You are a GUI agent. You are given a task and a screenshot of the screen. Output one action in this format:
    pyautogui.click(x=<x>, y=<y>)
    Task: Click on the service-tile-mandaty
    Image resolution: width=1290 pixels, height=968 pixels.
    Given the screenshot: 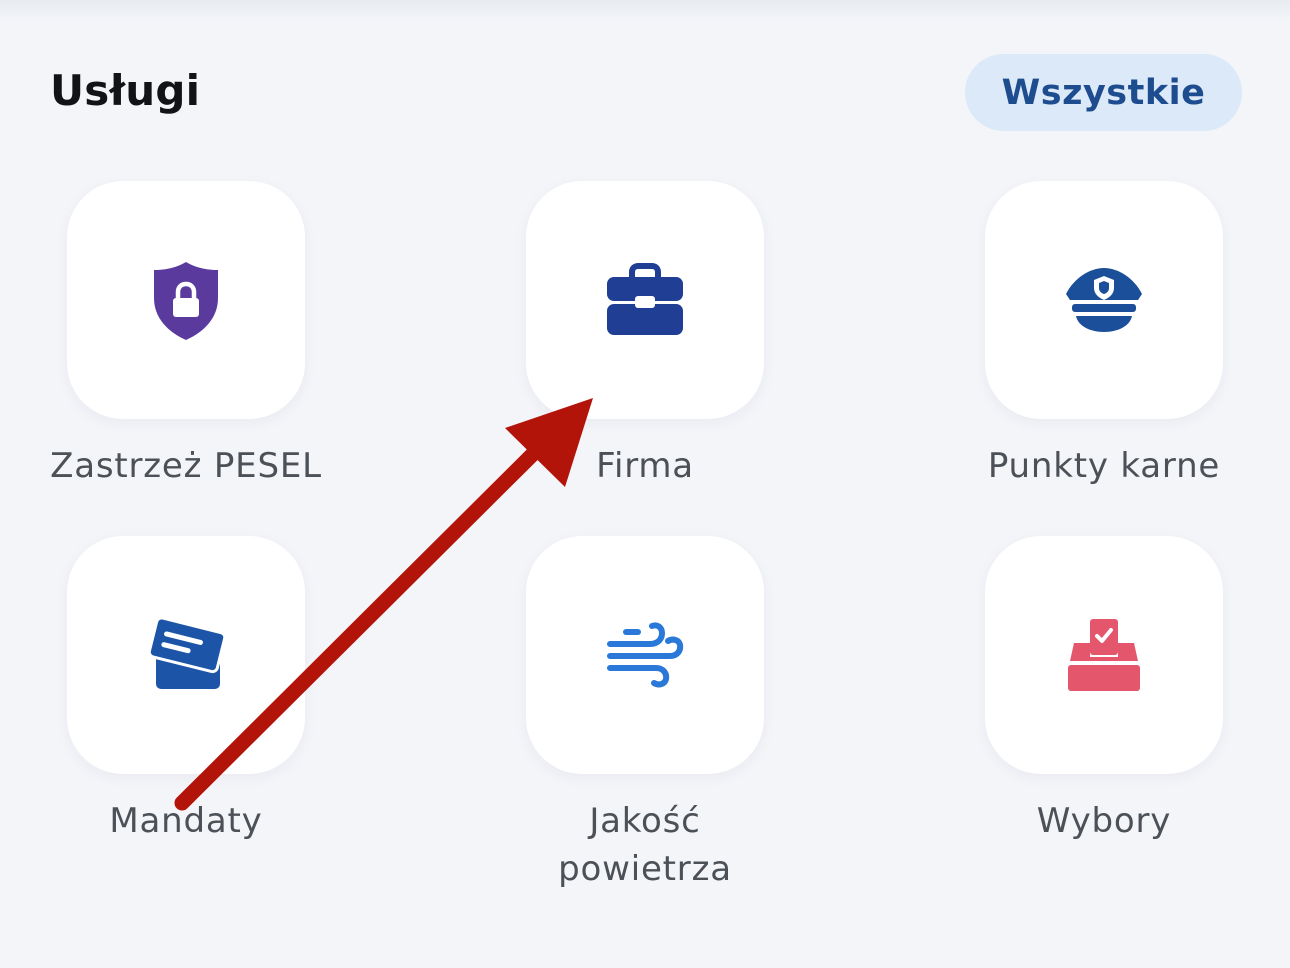 What is the action you would take?
    pyautogui.click(x=186, y=655)
    